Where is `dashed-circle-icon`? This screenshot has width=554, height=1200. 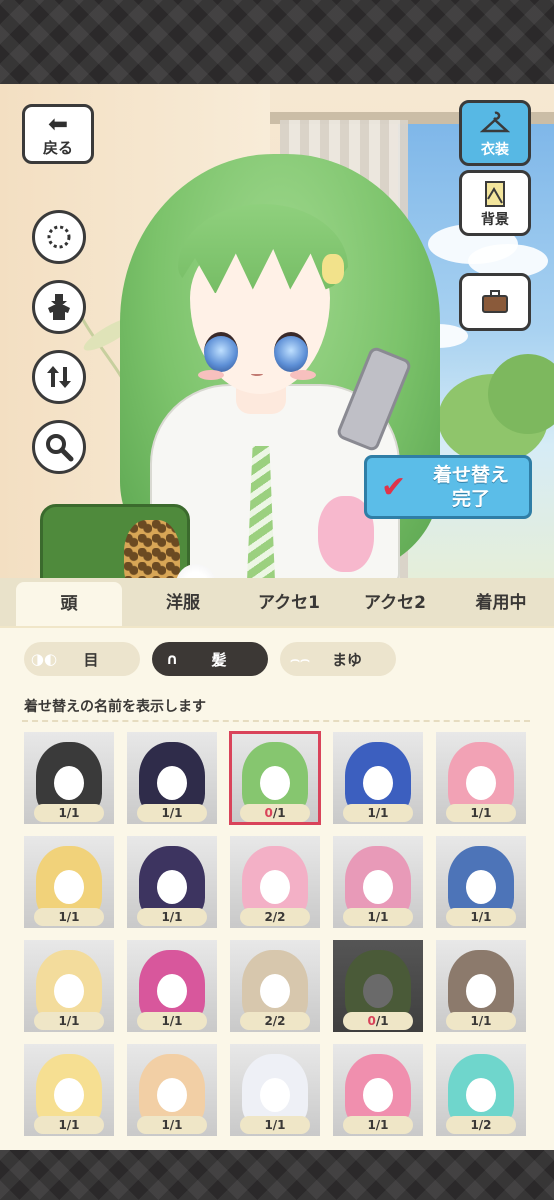
dashed-circle-icon is located at coordinates (59, 237).